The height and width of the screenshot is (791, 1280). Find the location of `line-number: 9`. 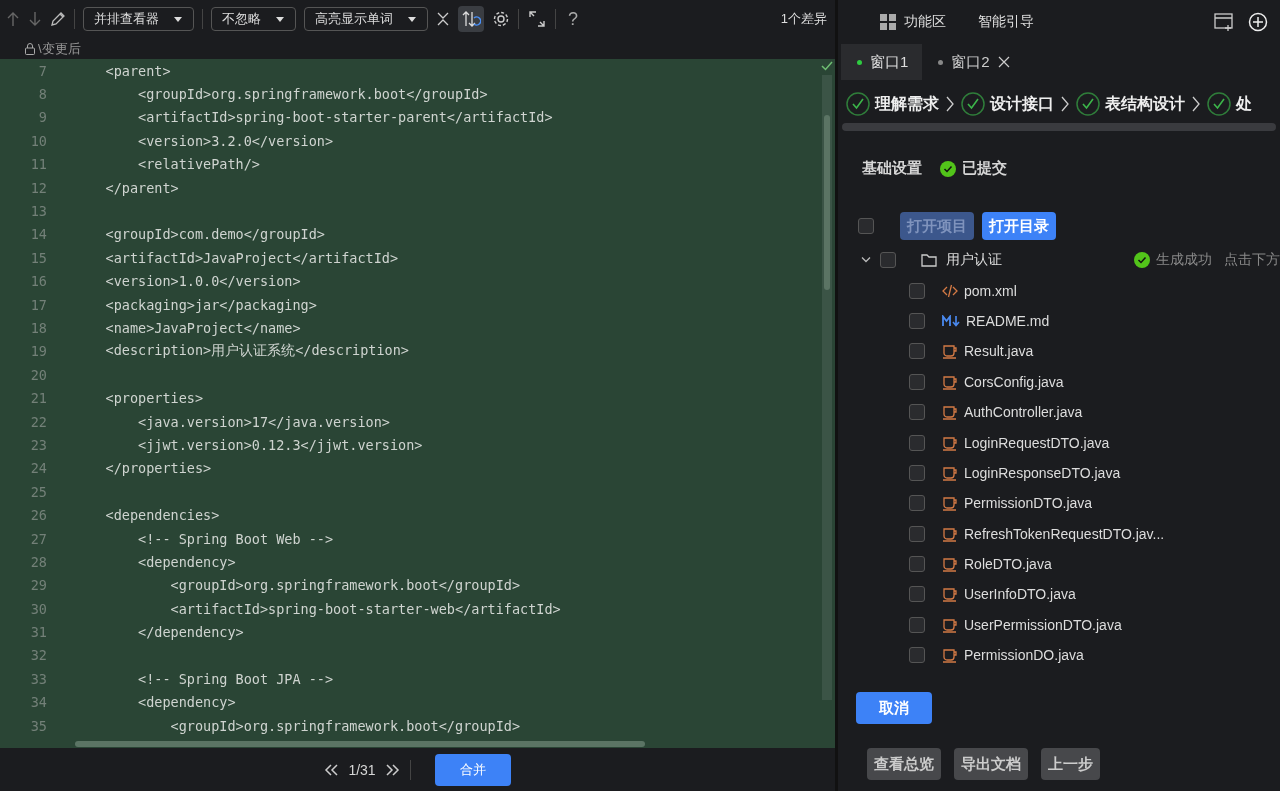

line-number: 9 is located at coordinates (42, 117).